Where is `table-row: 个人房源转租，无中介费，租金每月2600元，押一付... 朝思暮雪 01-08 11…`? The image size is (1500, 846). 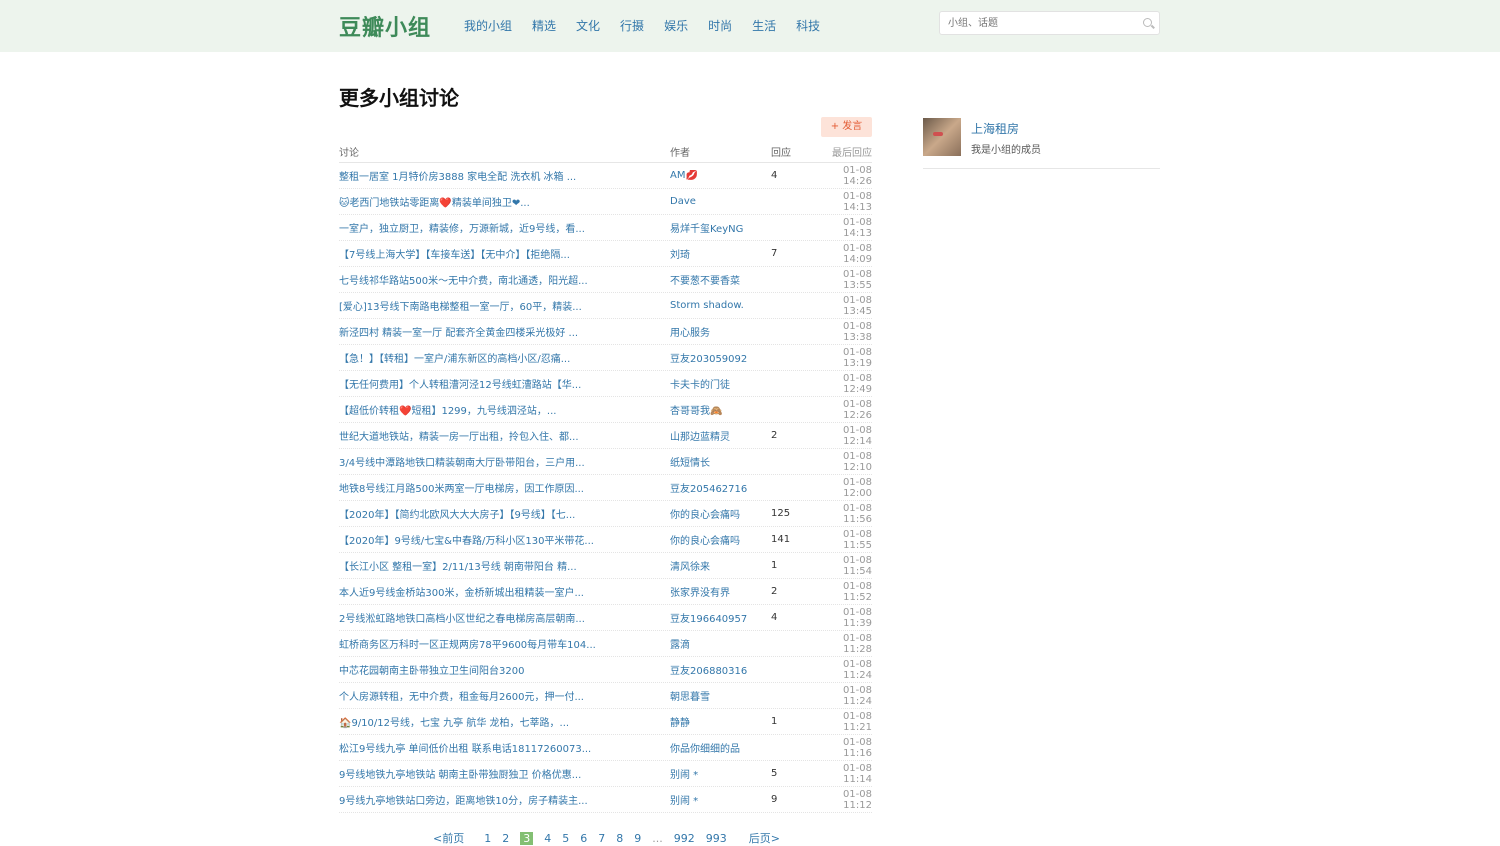
table-row: 个人房源转租，无中介费，租金每月2600元，押一付... 朝思暮雪 01-08 11… is located at coordinates (605, 696).